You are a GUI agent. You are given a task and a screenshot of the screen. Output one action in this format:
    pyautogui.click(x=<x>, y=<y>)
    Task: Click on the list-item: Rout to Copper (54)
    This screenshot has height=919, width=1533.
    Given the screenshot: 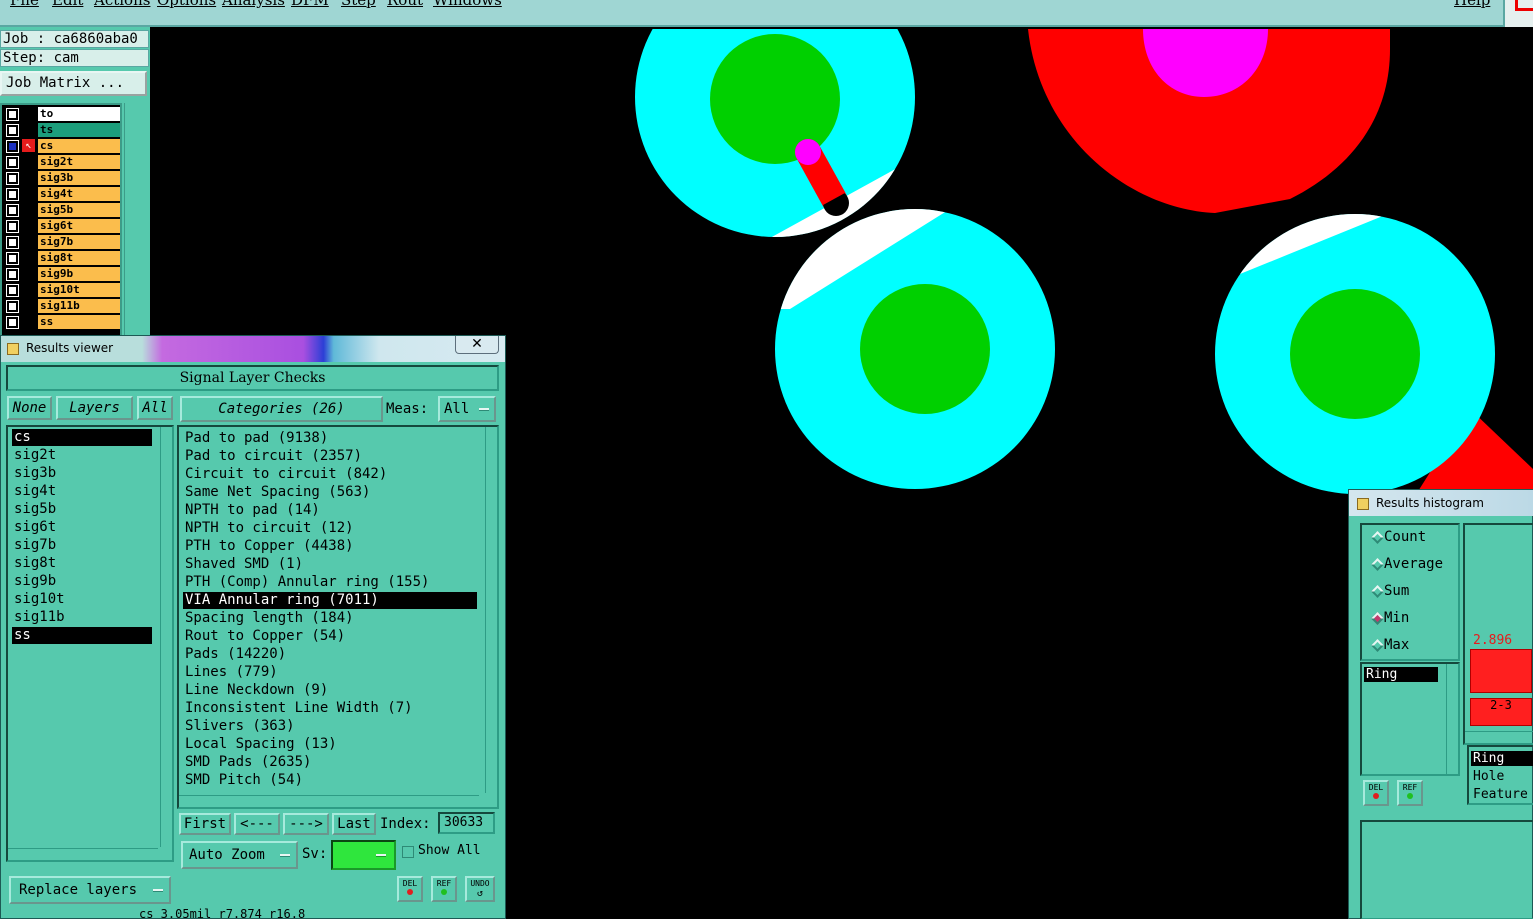 What is the action you would take?
    pyautogui.click(x=264, y=636)
    